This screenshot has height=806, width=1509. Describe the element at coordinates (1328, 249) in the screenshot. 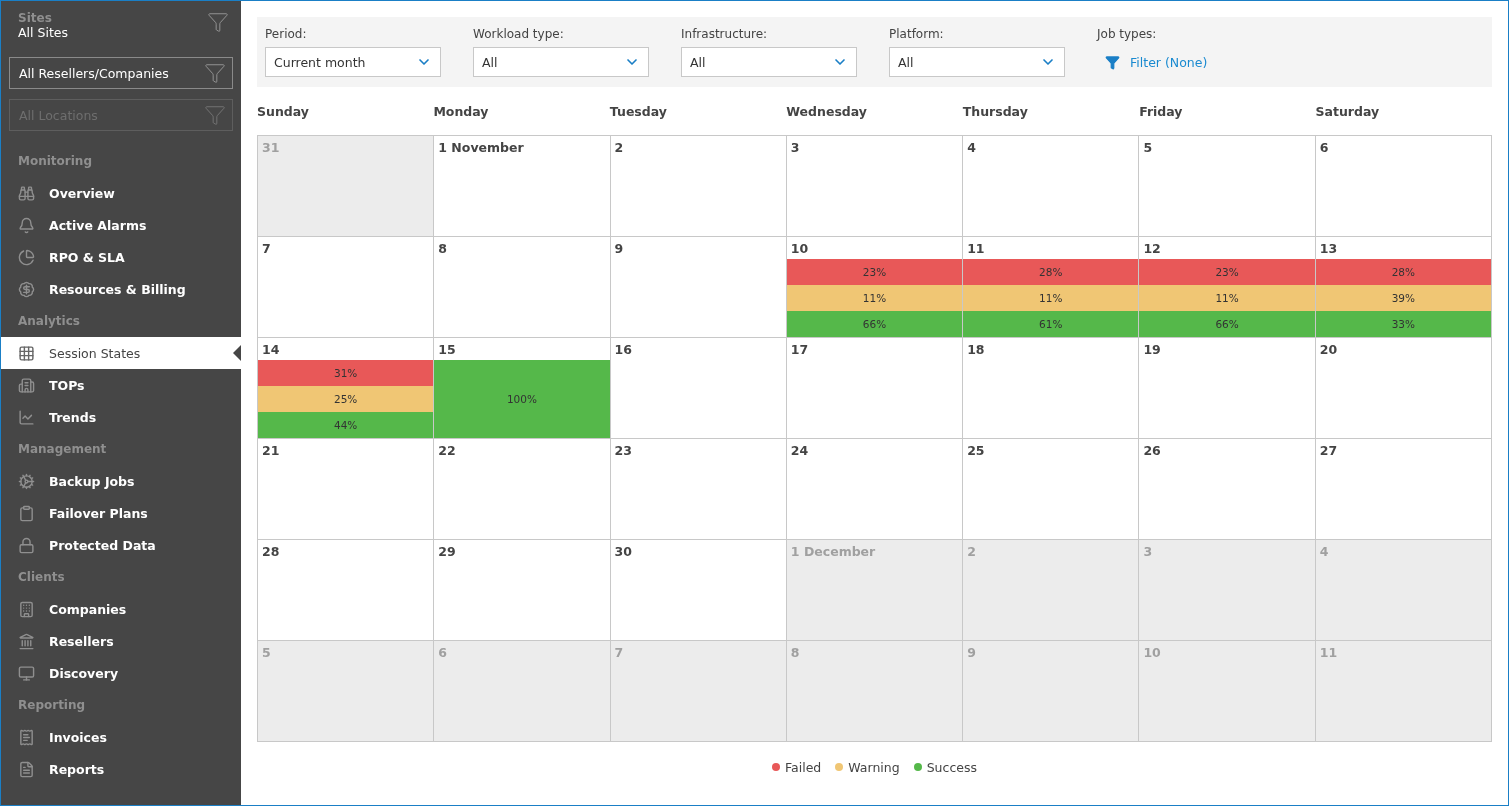

I see `day-number: 13` at that location.